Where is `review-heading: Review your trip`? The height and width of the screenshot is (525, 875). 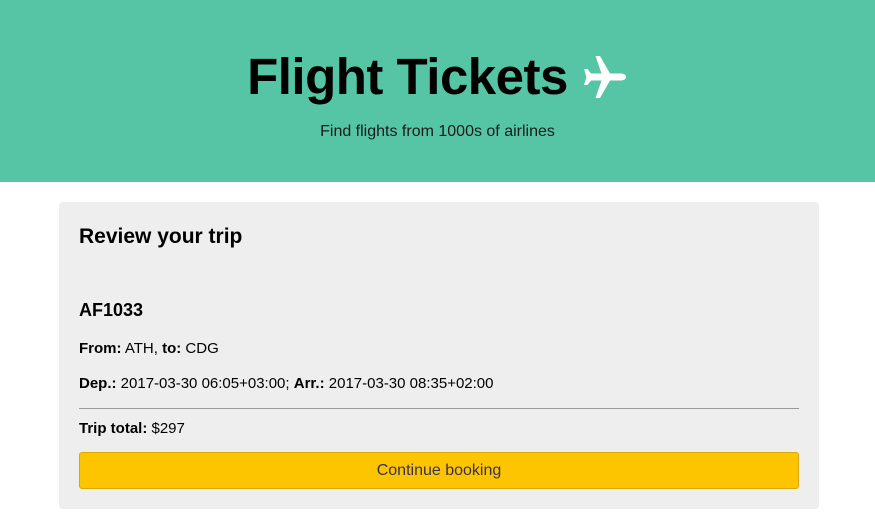 review-heading: Review your trip is located at coordinates (161, 236).